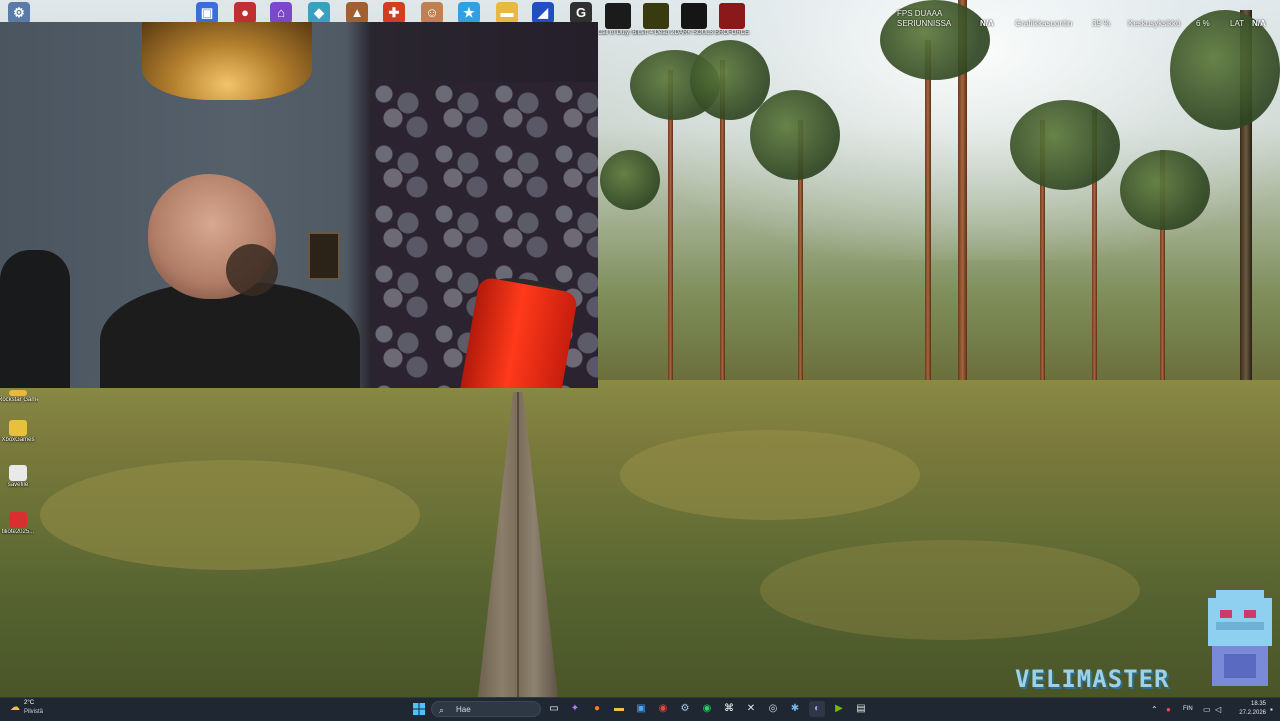  Describe the element at coordinates (839, 709) in the screenshot. I see `nvidia-icon: ▶` at that location.